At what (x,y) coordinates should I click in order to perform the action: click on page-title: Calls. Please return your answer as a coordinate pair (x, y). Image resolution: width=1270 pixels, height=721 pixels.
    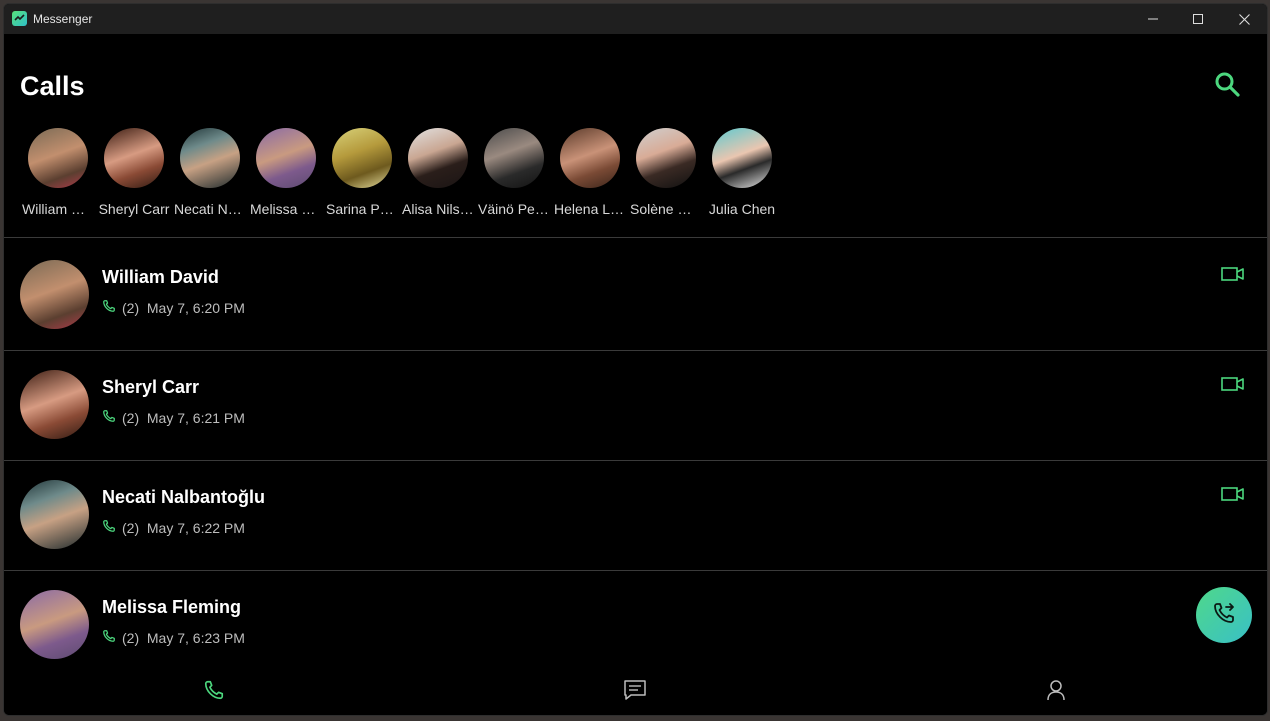
    Looking at the image, I should click on (52, 86).